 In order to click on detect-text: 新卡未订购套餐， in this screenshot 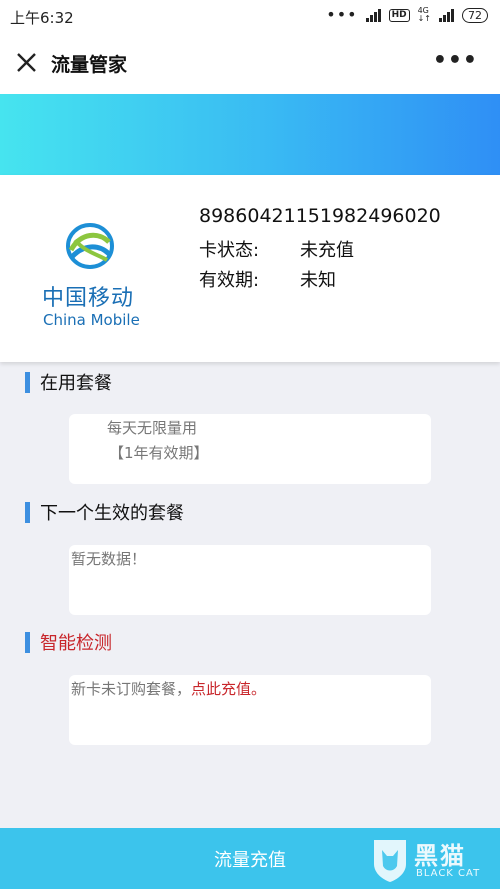, I will do `click(131, 689)`.